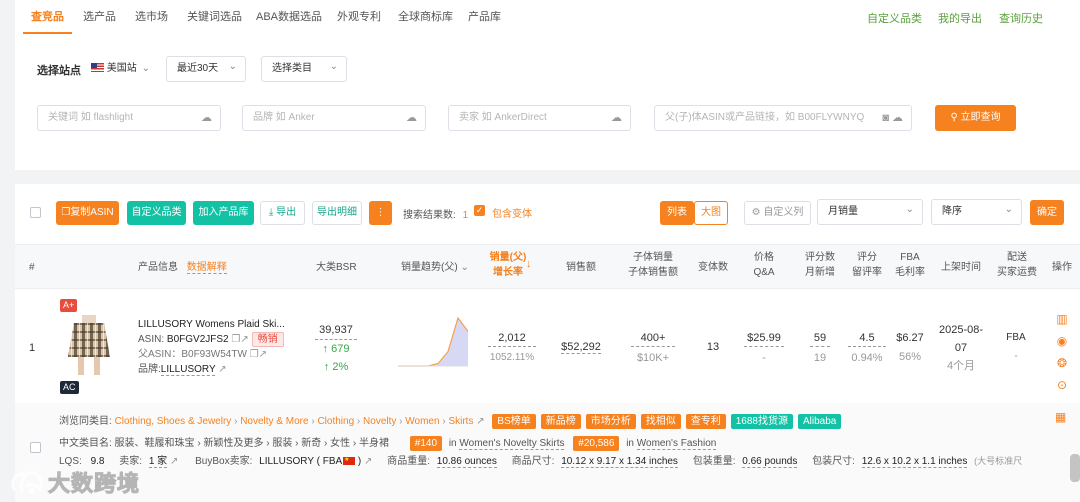  Describe the element at coordinates (334, 118) in the screenshot. I see `brand-input: 品牌 如 Anker ☁` at that location.